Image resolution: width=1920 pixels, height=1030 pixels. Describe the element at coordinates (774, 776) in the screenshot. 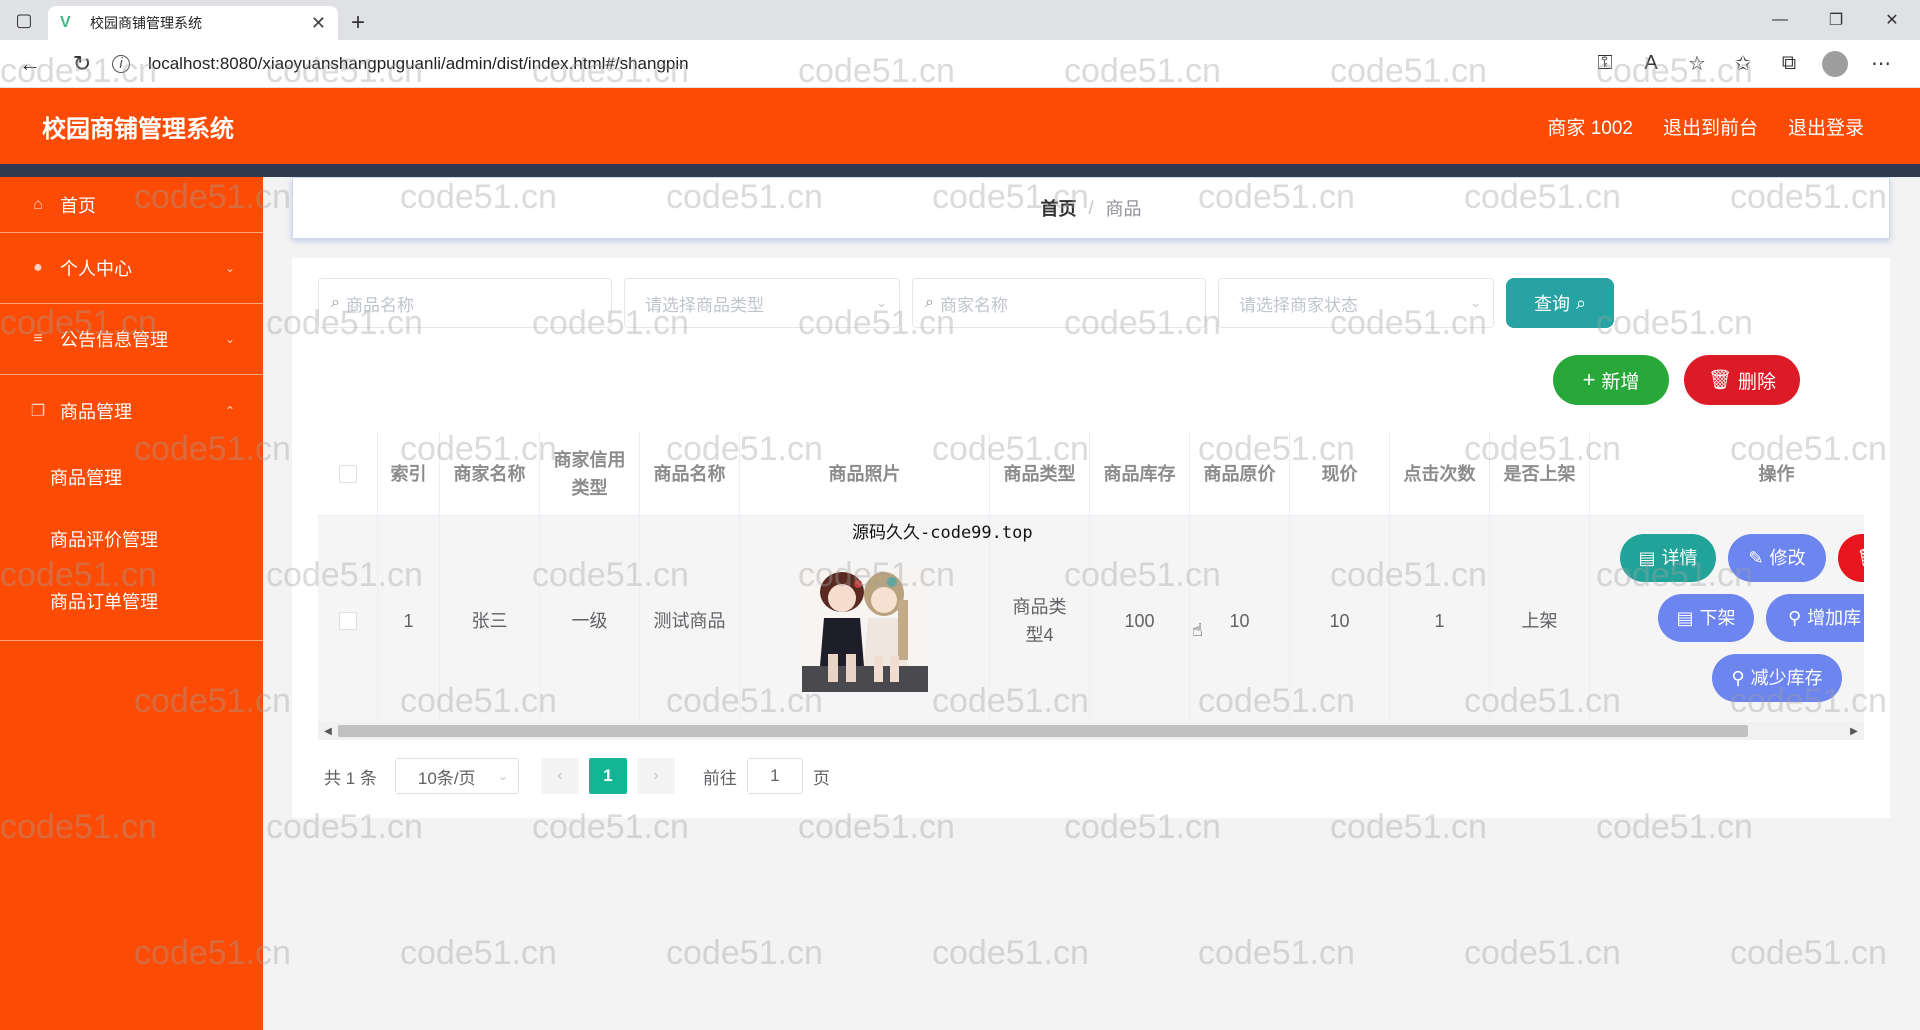

I see `goto-page-input: 1` at that location.